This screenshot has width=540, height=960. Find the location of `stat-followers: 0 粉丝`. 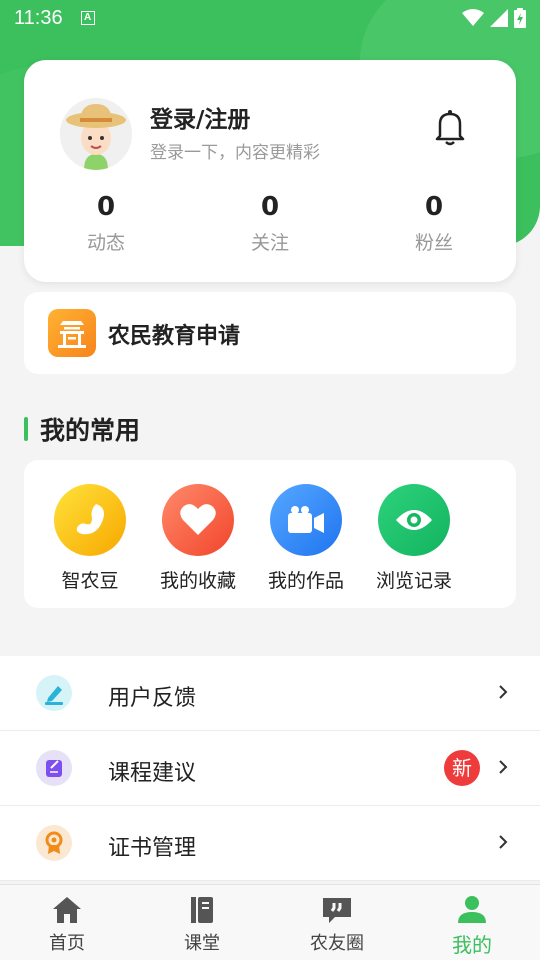

stat-followers: 0 粉丝 is located at coordinates (434, 221).